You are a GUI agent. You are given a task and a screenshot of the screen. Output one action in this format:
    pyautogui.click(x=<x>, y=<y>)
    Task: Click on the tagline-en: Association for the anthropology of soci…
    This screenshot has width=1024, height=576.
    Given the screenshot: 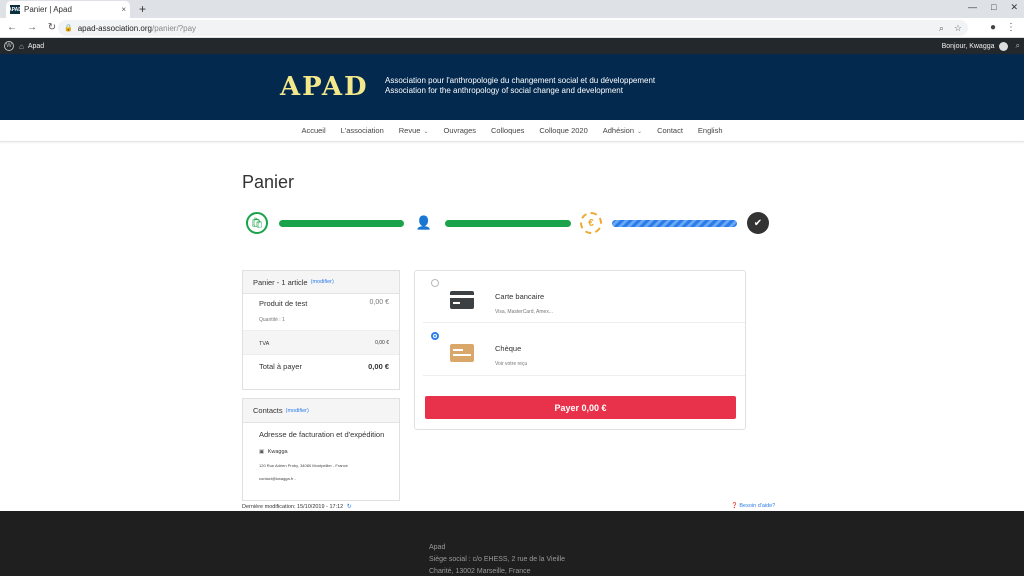 What is the action you would take?
    pyautogui.click(x=504, y=90)
    